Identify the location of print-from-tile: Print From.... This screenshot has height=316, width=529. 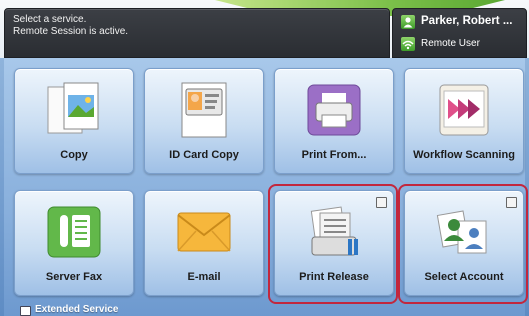
(334, 121).